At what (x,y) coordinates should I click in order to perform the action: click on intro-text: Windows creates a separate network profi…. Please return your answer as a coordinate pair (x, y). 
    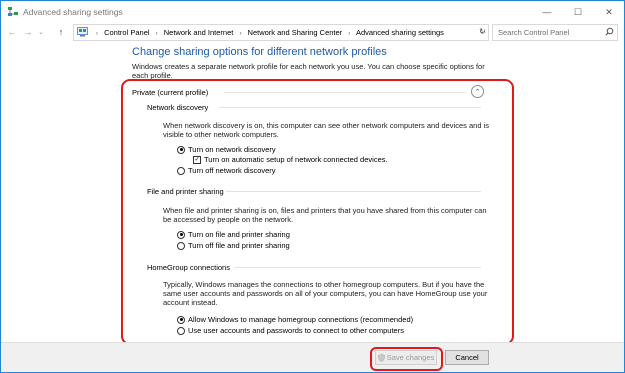
    Looking at the image, I should click on (308, 71).